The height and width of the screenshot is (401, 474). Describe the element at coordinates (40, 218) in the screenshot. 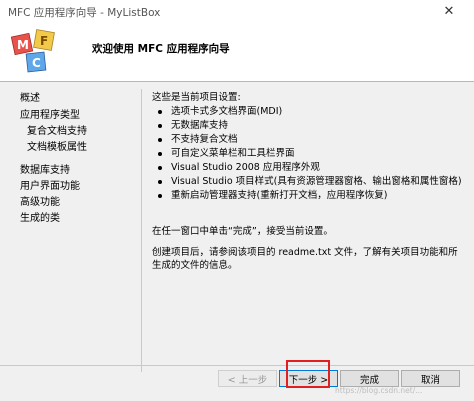

I see `sidebar-item-generated-classes: 生成的类` at that location.